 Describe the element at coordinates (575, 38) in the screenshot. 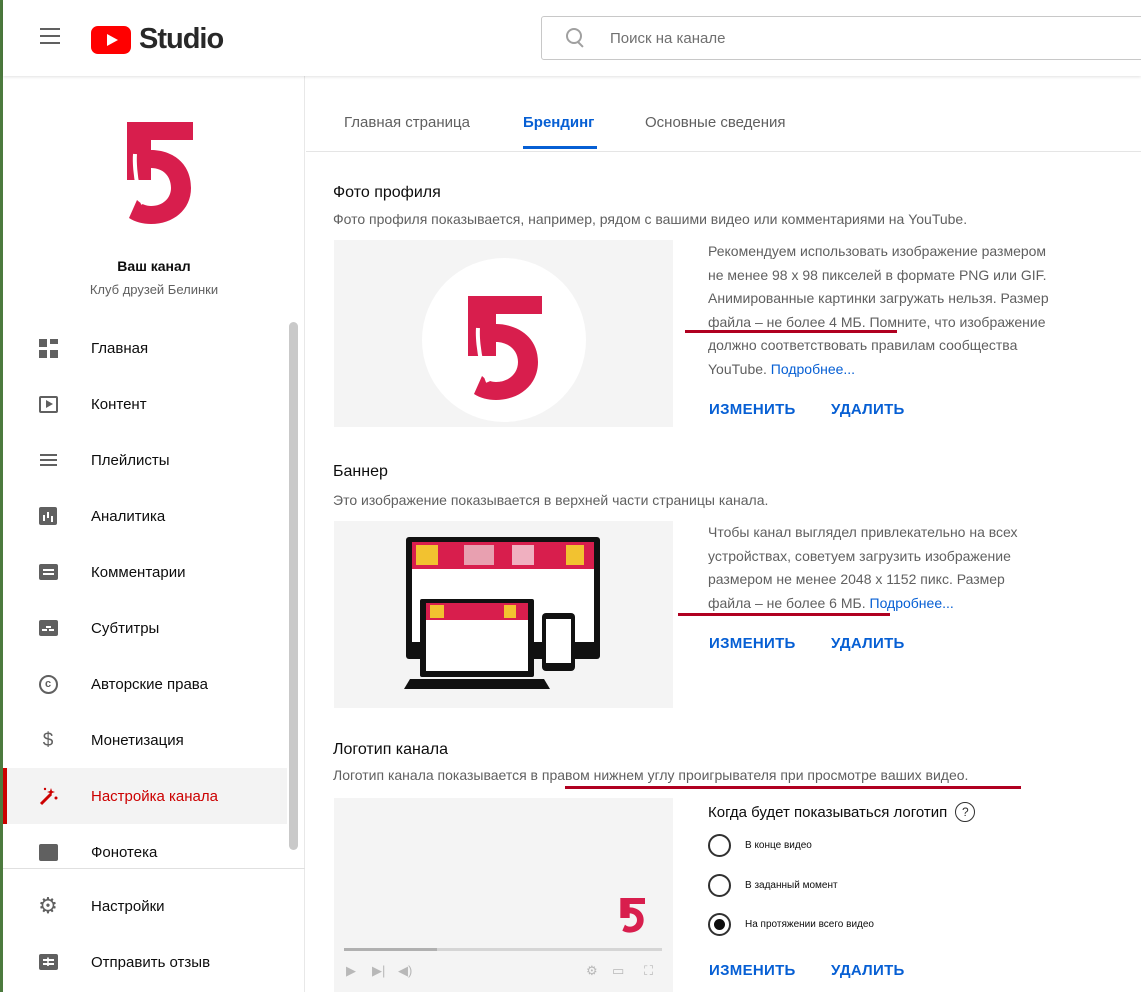

I see `search-icon` at that location.